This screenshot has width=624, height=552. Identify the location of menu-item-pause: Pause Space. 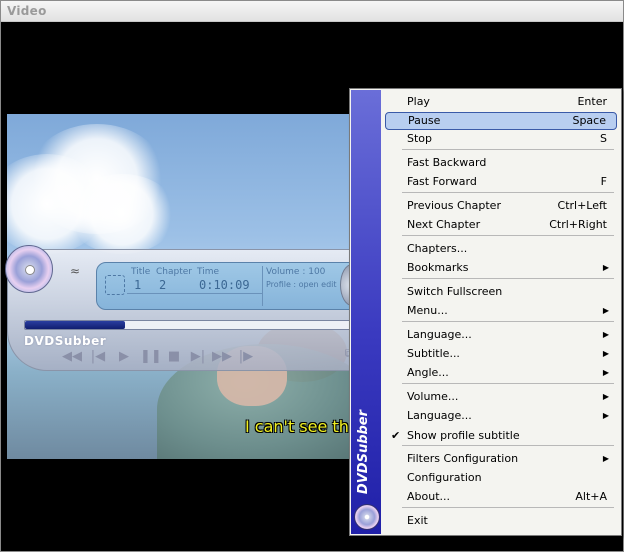
(501, 121).